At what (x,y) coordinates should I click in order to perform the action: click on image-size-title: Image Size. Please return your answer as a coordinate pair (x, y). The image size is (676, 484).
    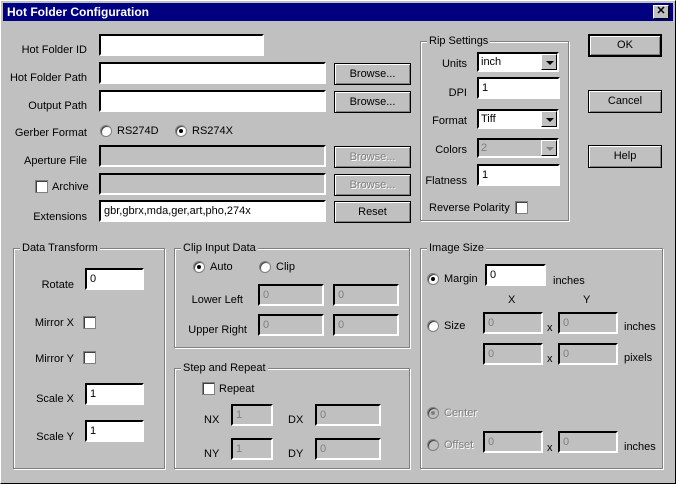
    Looking at the image, I should click on (457, 248).